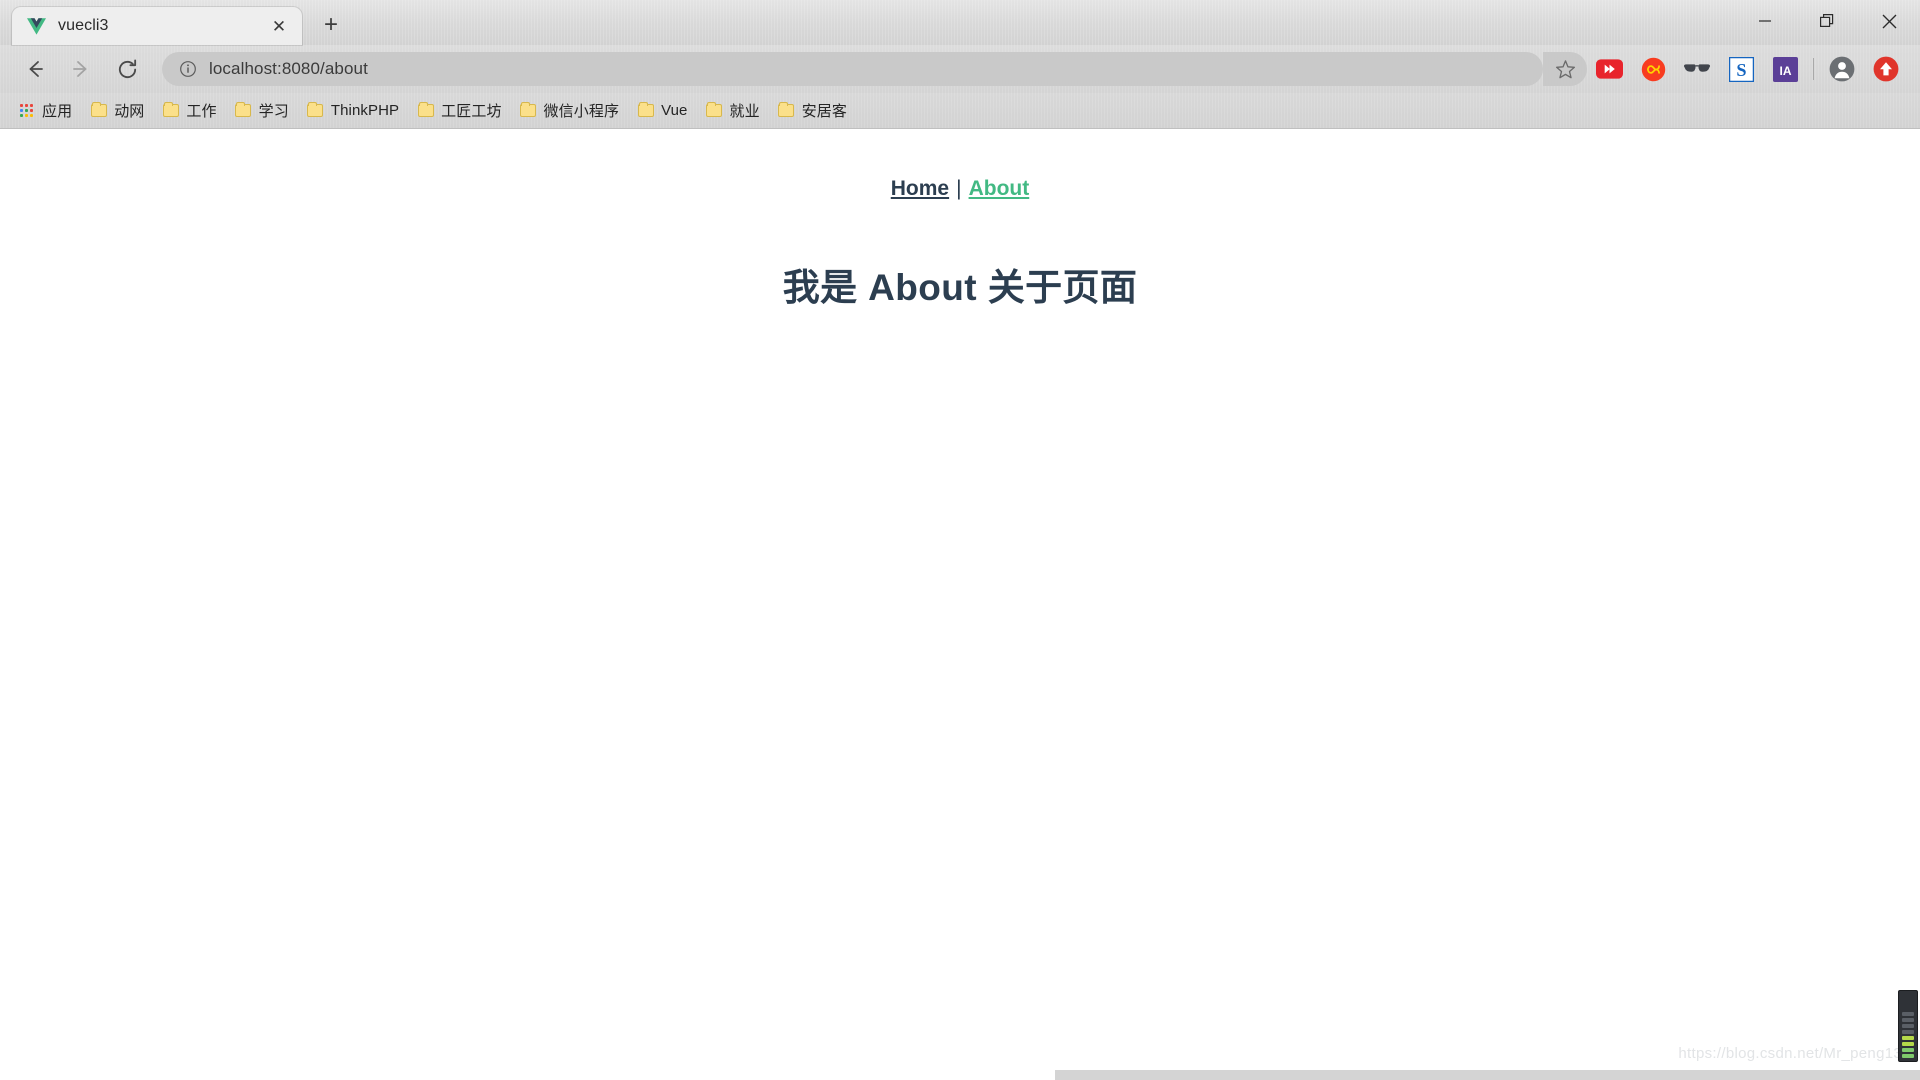  I want to click on address-bar: localhost:8080/about, so click(852, 69).